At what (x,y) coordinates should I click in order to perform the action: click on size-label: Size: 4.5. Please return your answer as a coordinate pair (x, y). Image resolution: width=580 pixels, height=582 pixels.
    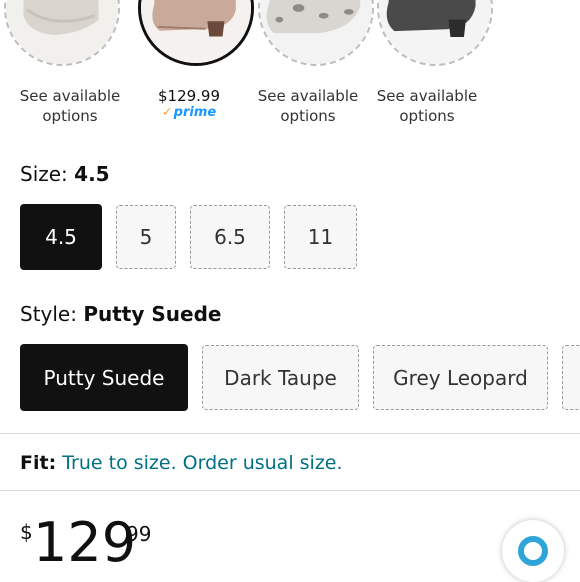
    Looking at the image, I should click on (65, 174).